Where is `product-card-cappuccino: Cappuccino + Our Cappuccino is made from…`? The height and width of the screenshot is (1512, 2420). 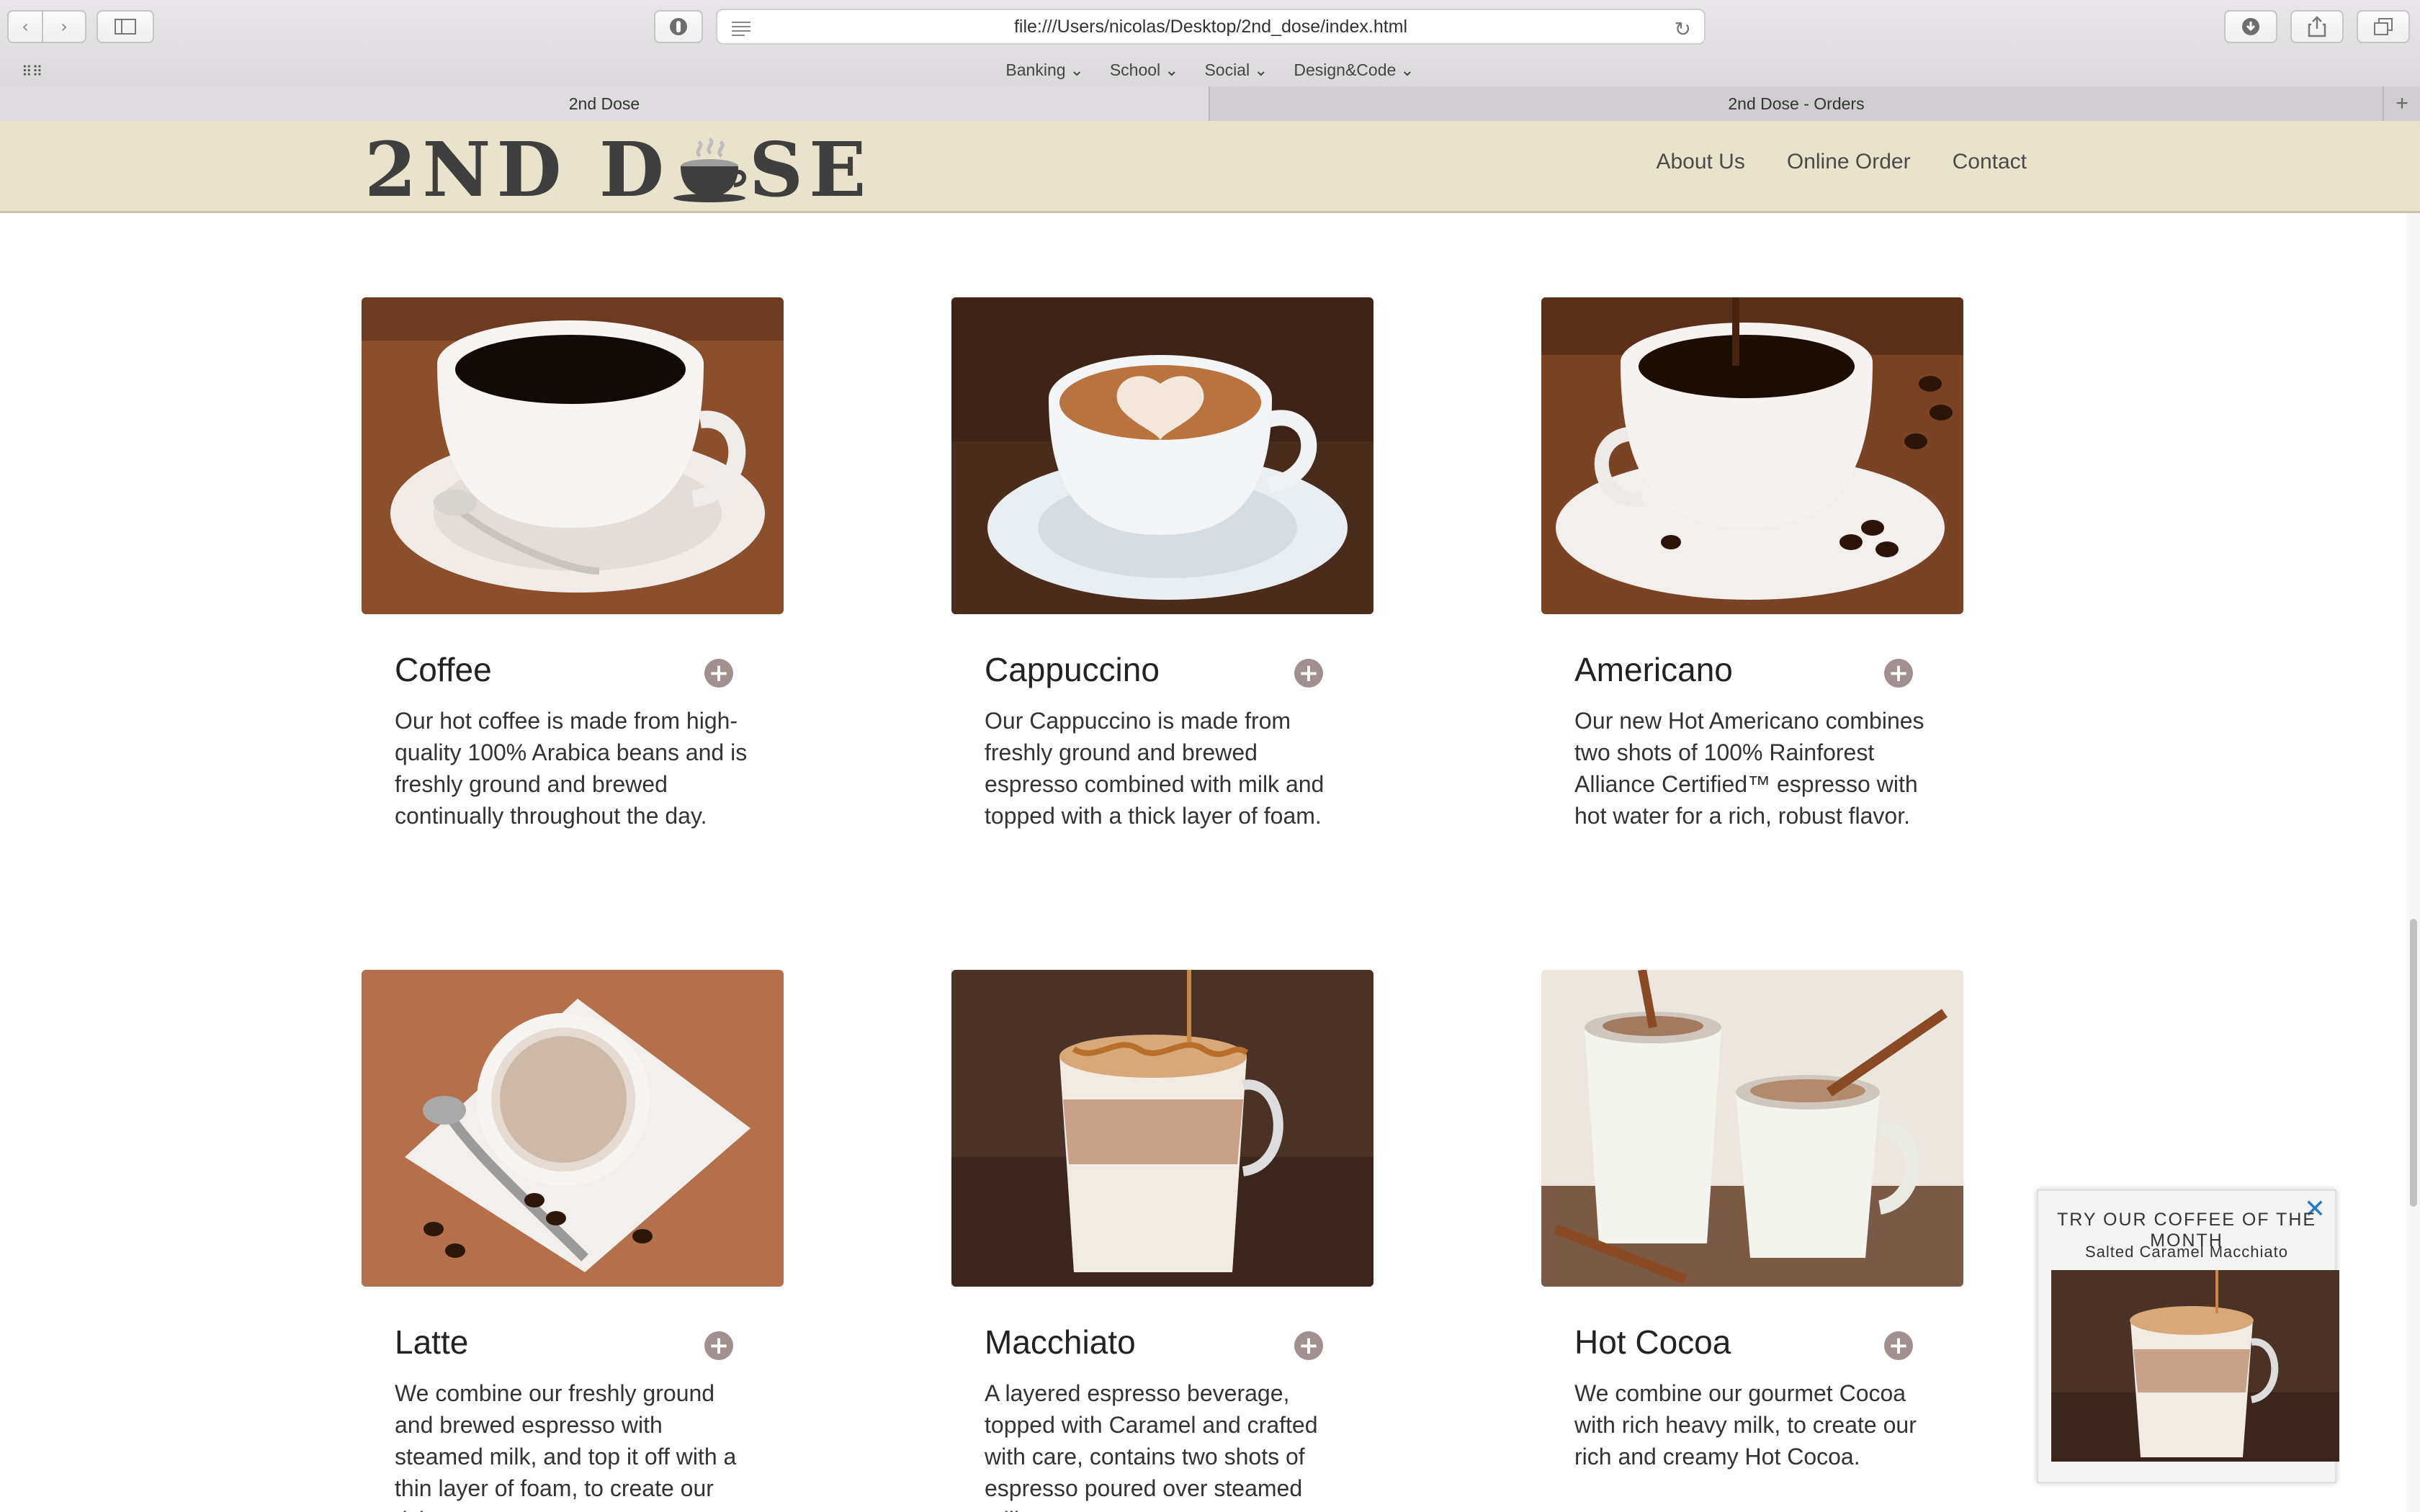
product-card-cappuccino: Cappuccino + Our Cappuccino is made from… is located at coordinates (1162, 563).